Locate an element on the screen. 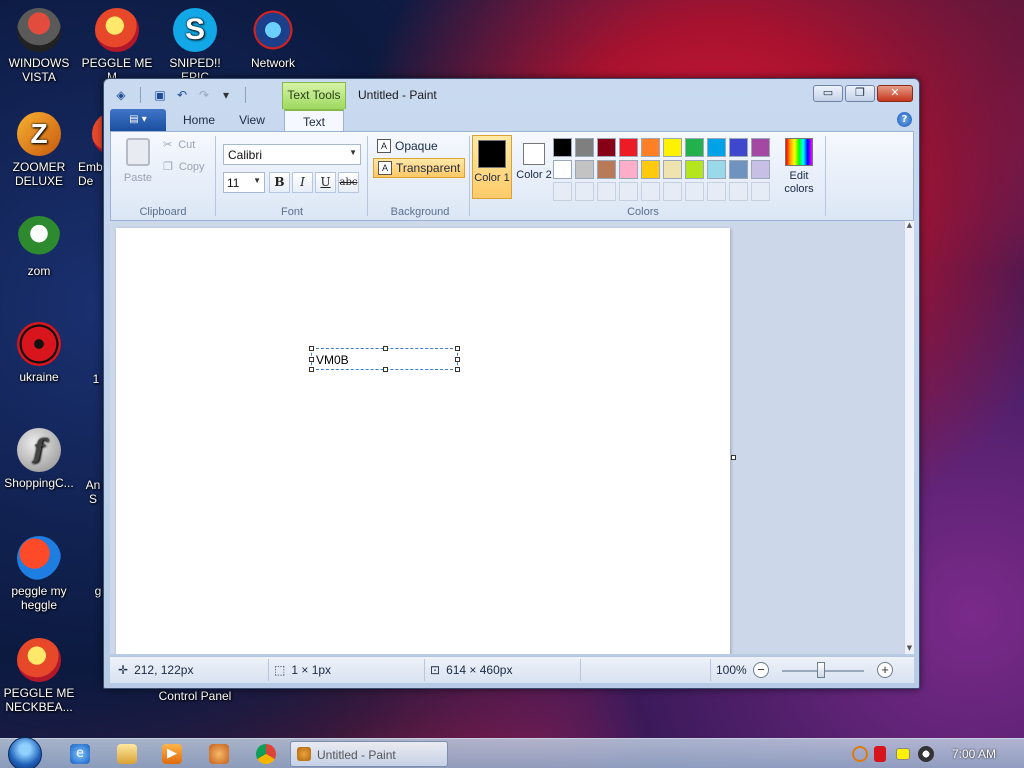 Image resolution: width=1024 pixels, height=768 pixels. desktop-icon-windows-vista: WINDOWS VISTA is located at coordinates (39, 46).